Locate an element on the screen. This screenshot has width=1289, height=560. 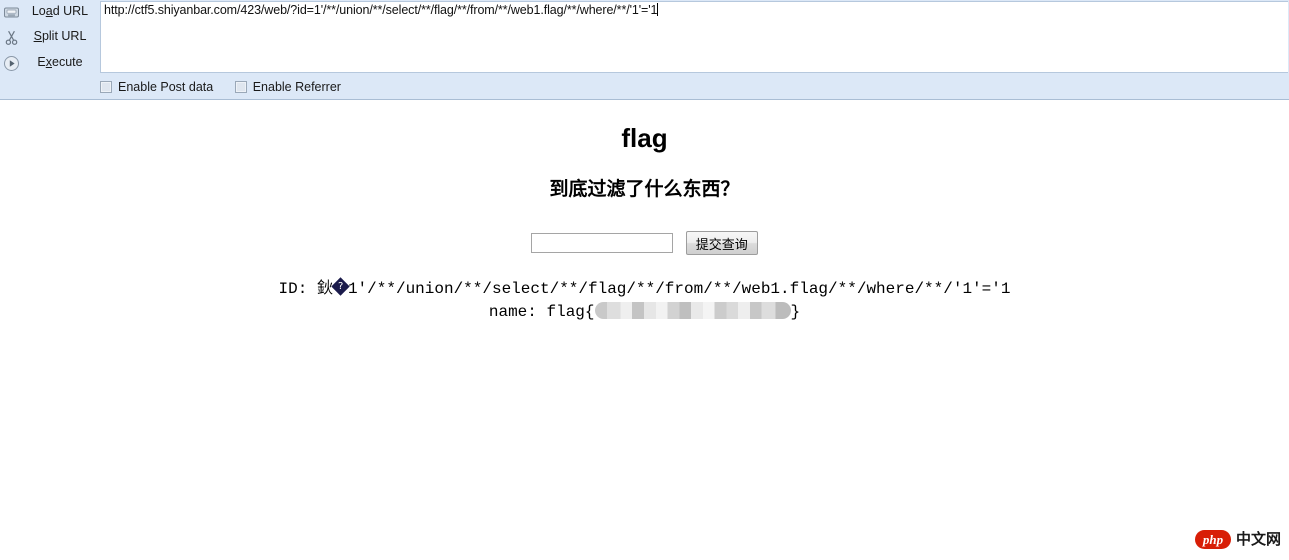
query-form: 提交查询 is located at coordinates (644, 243).